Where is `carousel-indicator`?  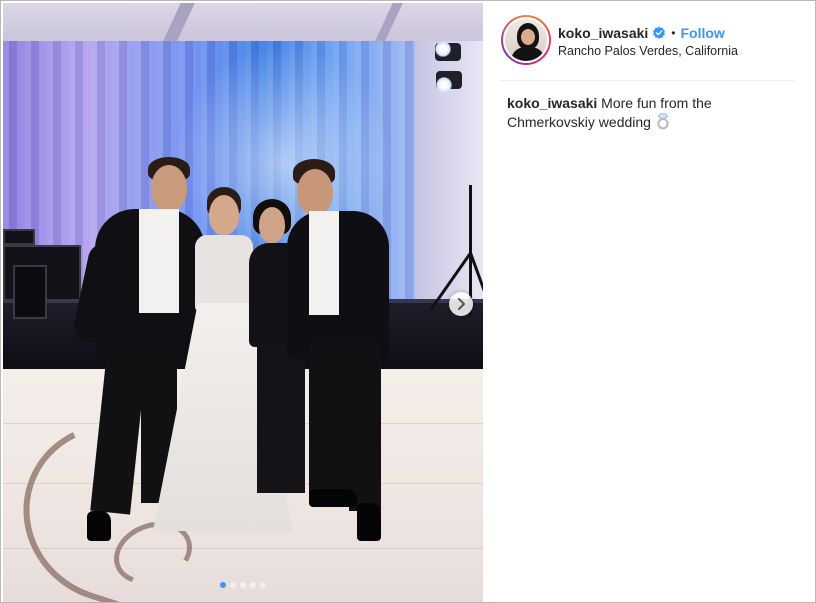
carousel-indicator is located at coordinates (243, 585).